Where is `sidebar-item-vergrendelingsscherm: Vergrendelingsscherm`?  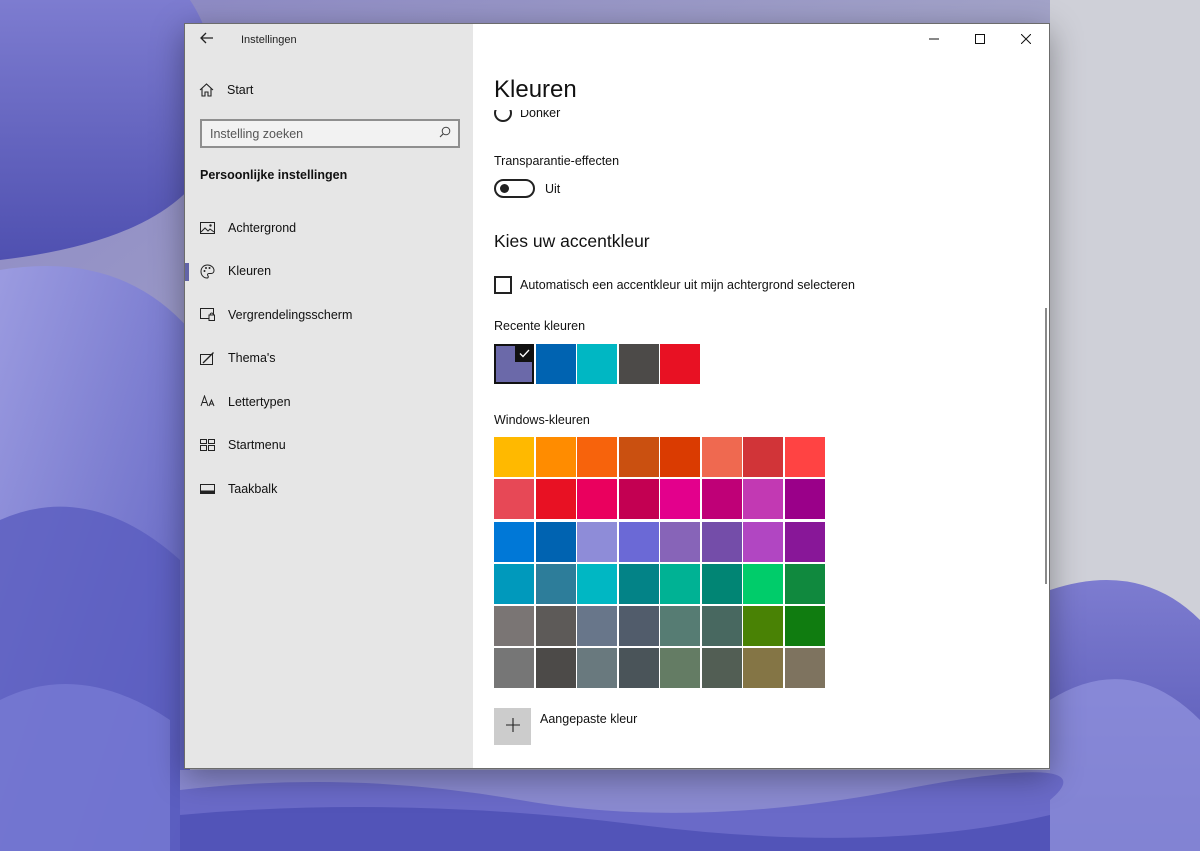 sidebar-item-vergrendelingsscherm: Vergrendelingsscherm is located at coordinates (329, 315).